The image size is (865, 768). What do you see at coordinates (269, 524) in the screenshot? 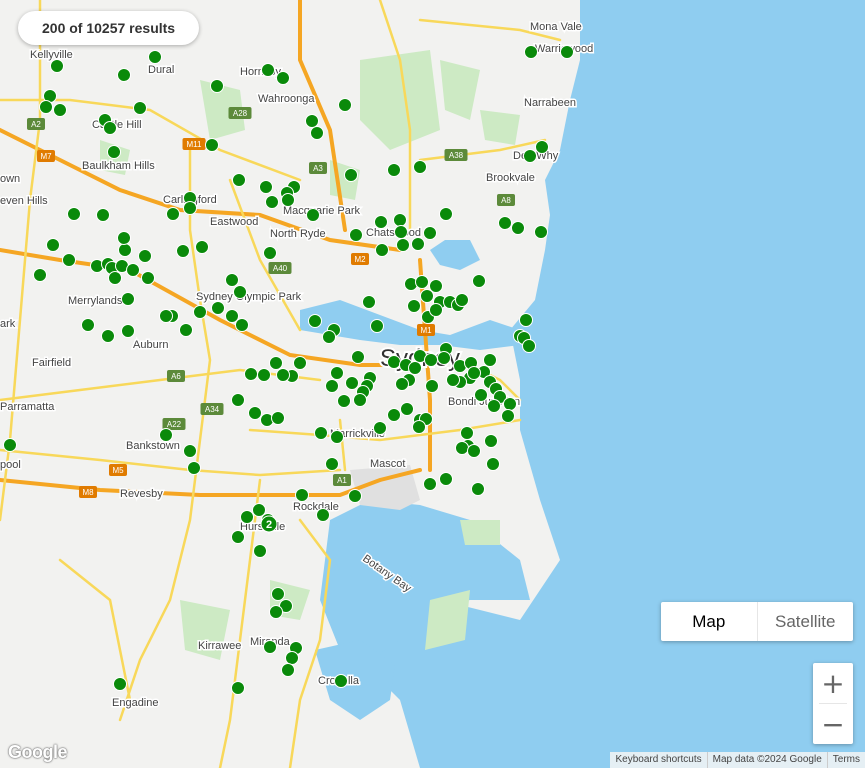
I see `cluster-marker: 2` at bounding box center [269, 524].